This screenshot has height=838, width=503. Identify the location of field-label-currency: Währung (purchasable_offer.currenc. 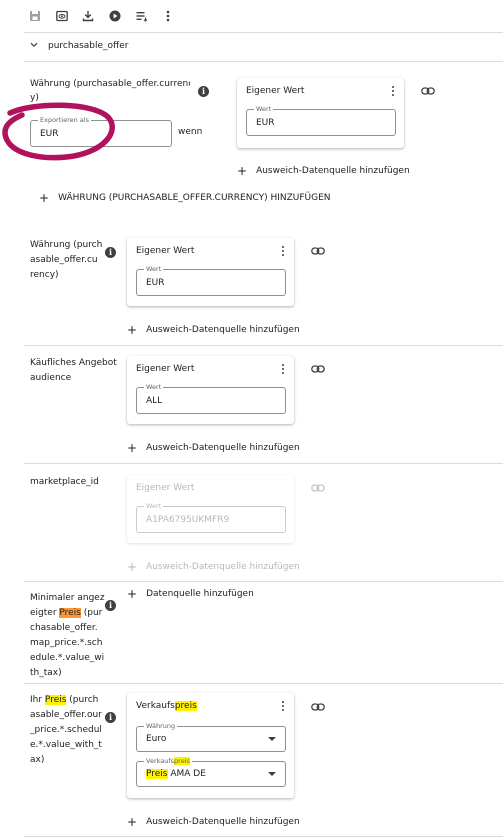
(110, 84).